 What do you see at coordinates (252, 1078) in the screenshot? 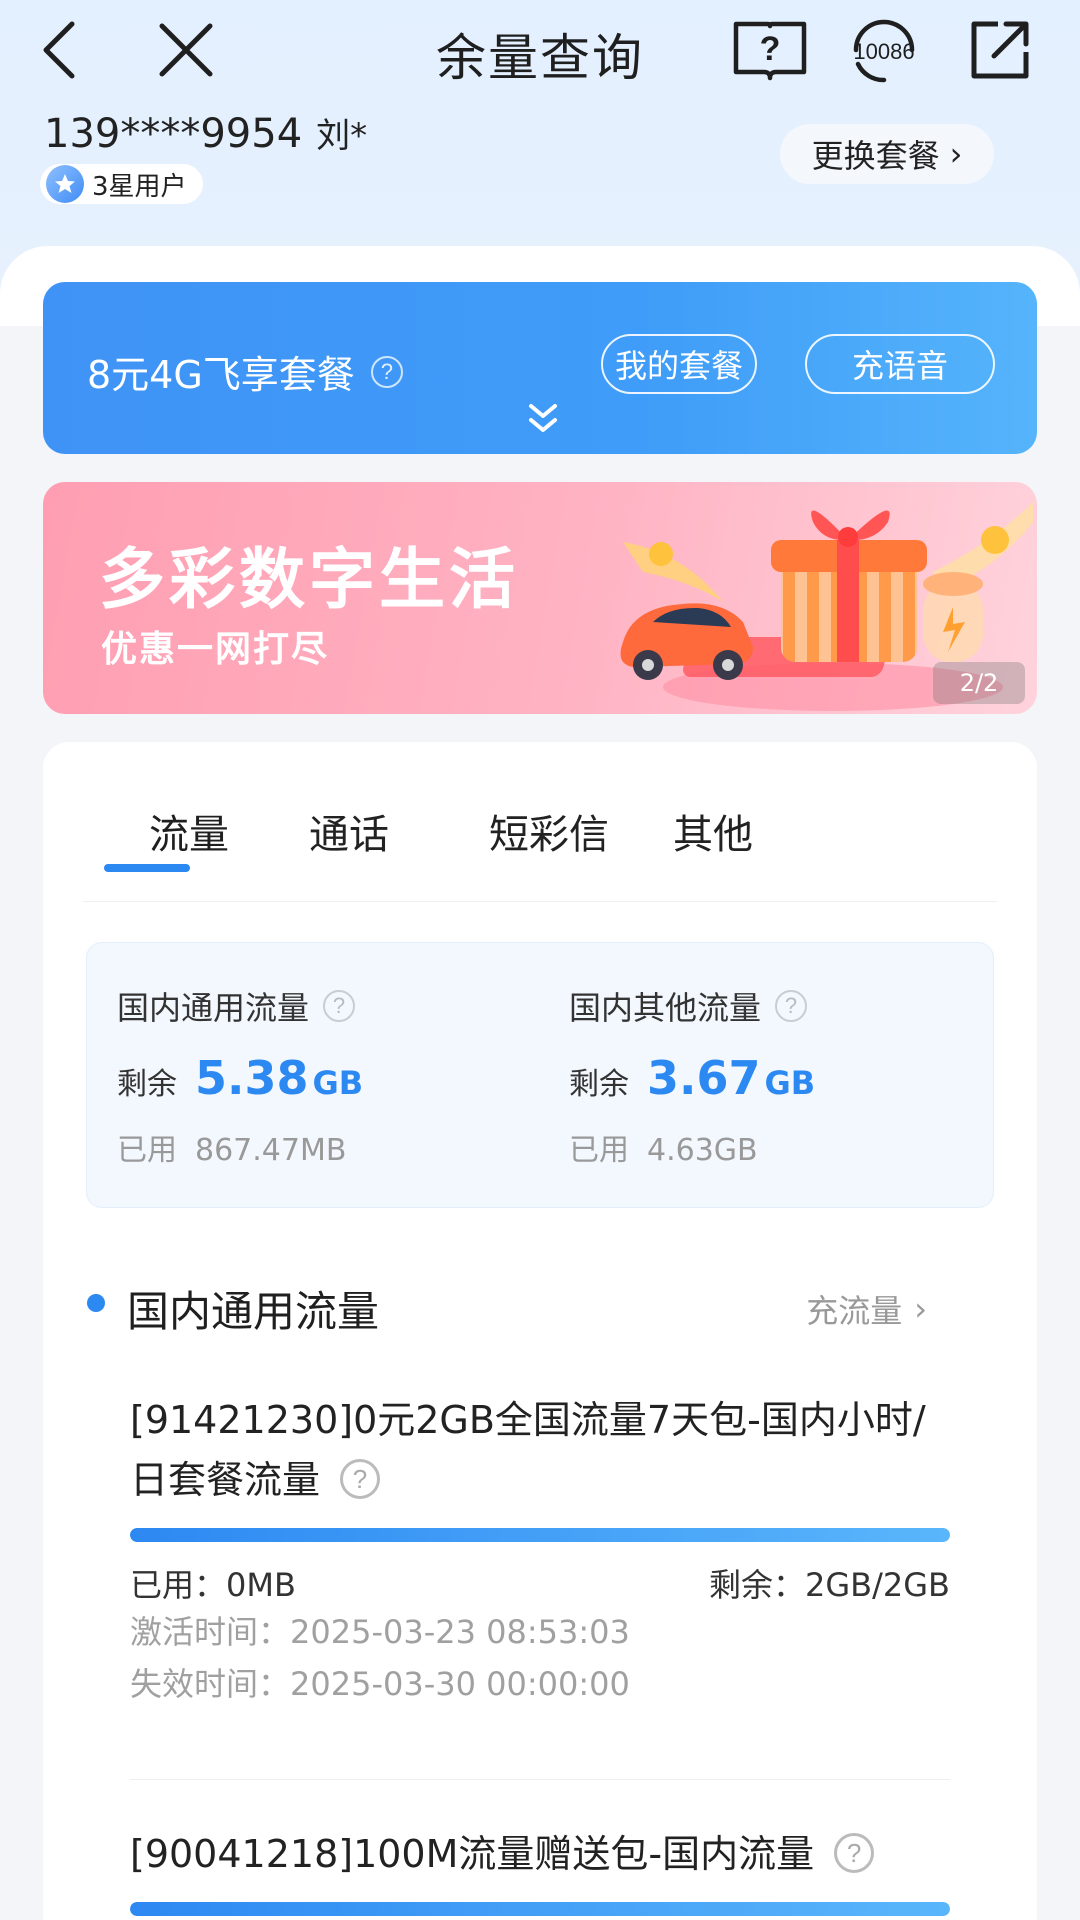
I see `remaining-value: 5.38` at bounding box center [252, 1078].